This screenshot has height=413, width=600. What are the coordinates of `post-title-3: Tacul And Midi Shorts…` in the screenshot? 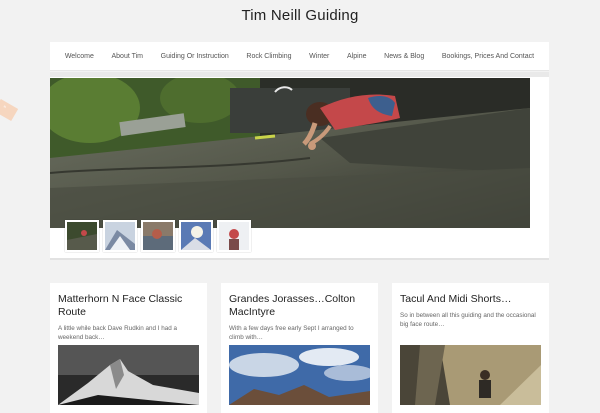 It's located at (470, 299).